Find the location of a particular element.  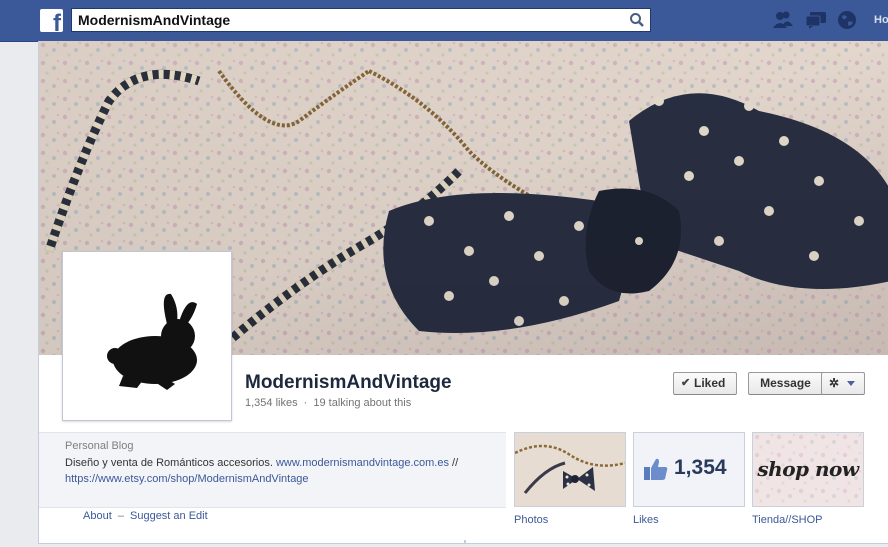

liked-button-label: Liked is located at coordinates (710, 383).